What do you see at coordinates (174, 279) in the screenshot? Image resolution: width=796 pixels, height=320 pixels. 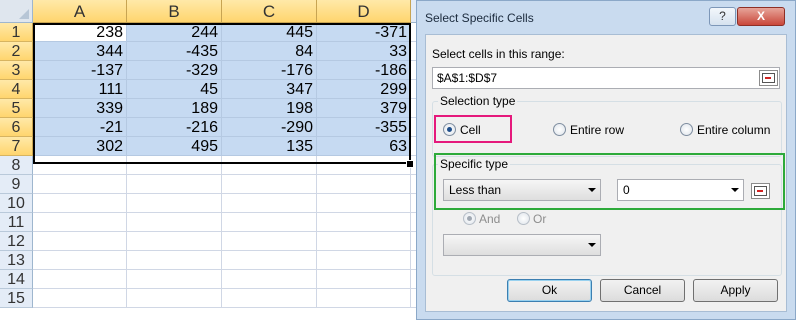 I see `cell-b14` at bounding box center [174, 279].